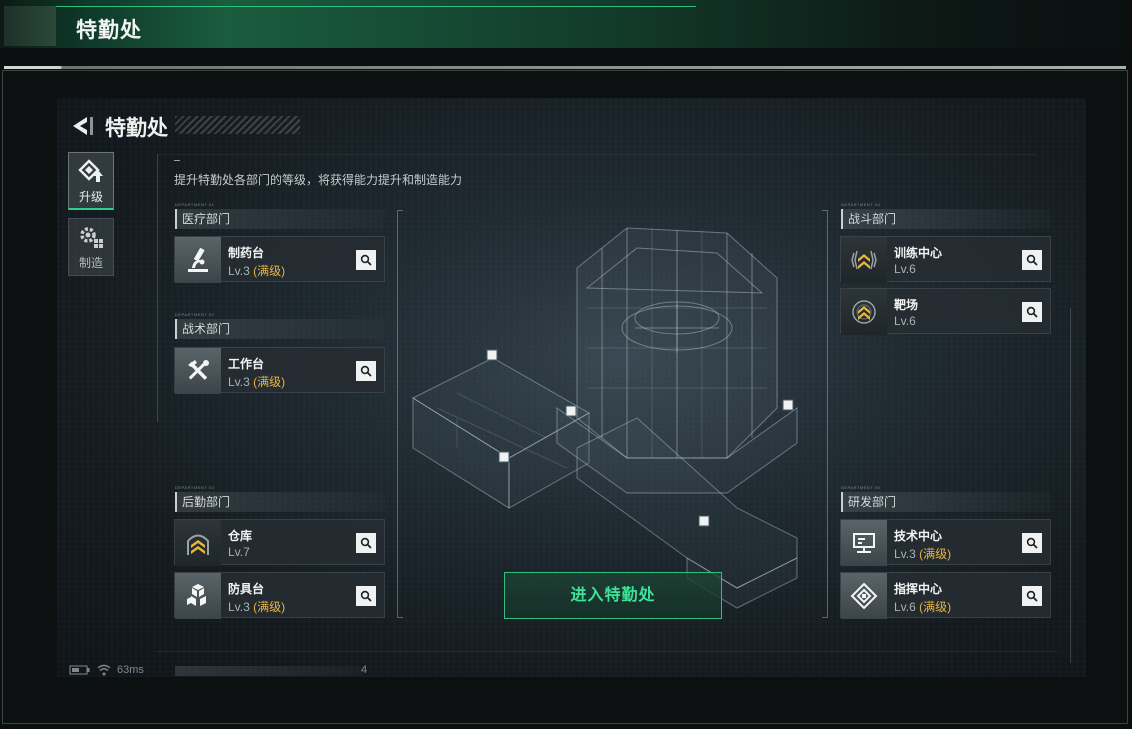 The image size is (1132, 729). What do you see at coordinates (91, 237) in the screenshot?
I see `gears-icon` at bounding box center [91, 237].